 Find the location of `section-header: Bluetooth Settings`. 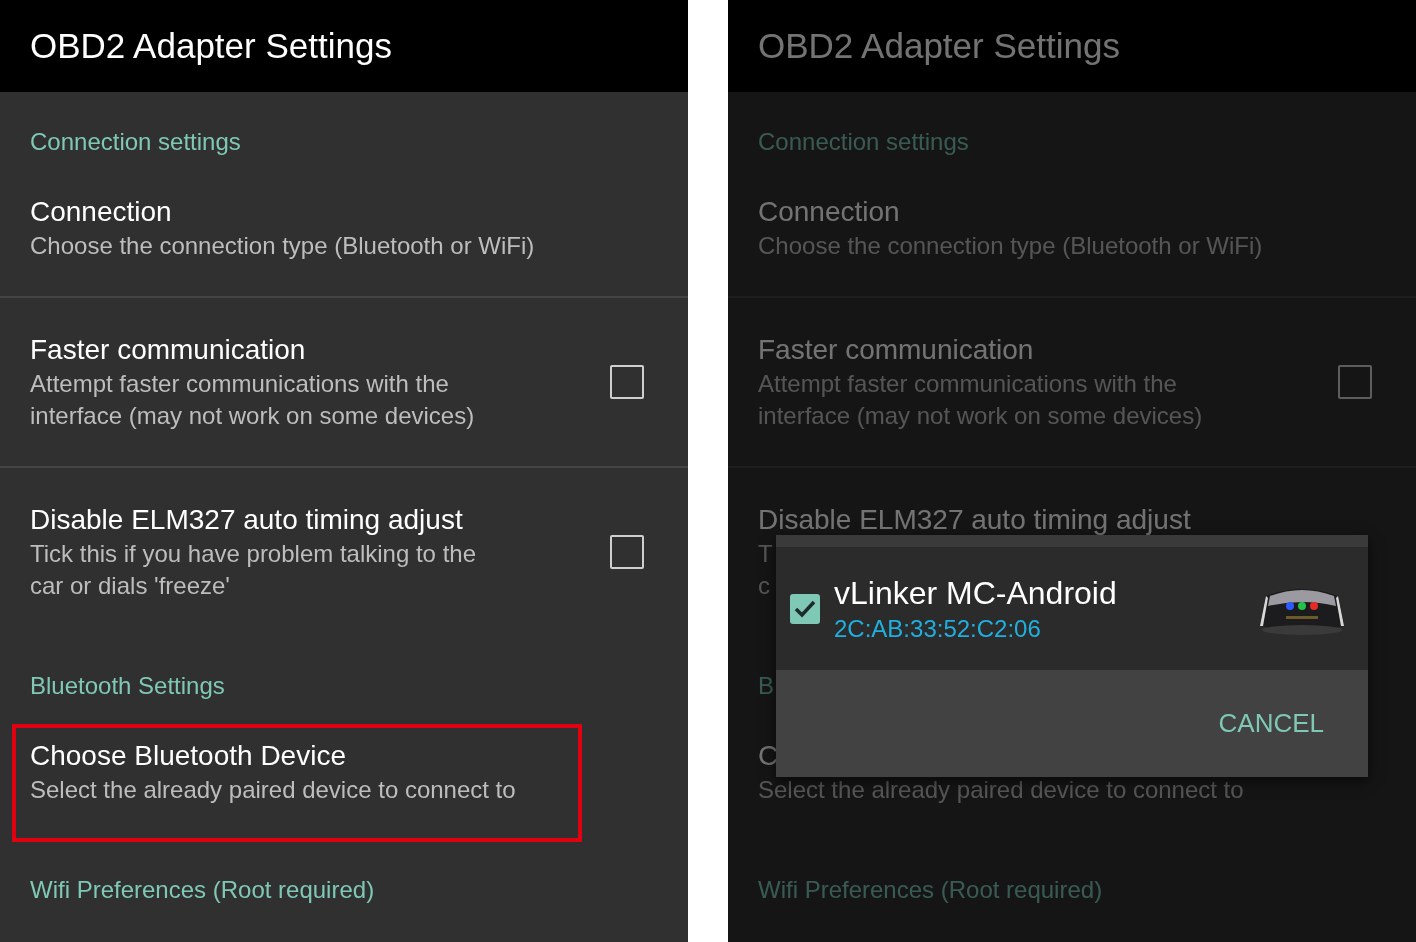

section-header: Bluetooth Settings is located at coordinates (127, 686).